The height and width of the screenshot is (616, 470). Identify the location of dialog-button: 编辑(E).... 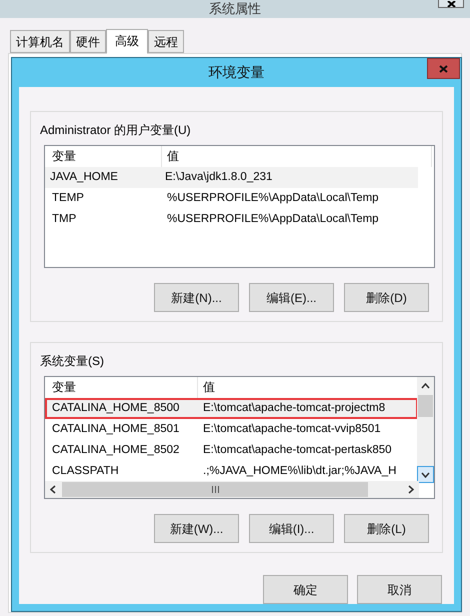
(291, 297).